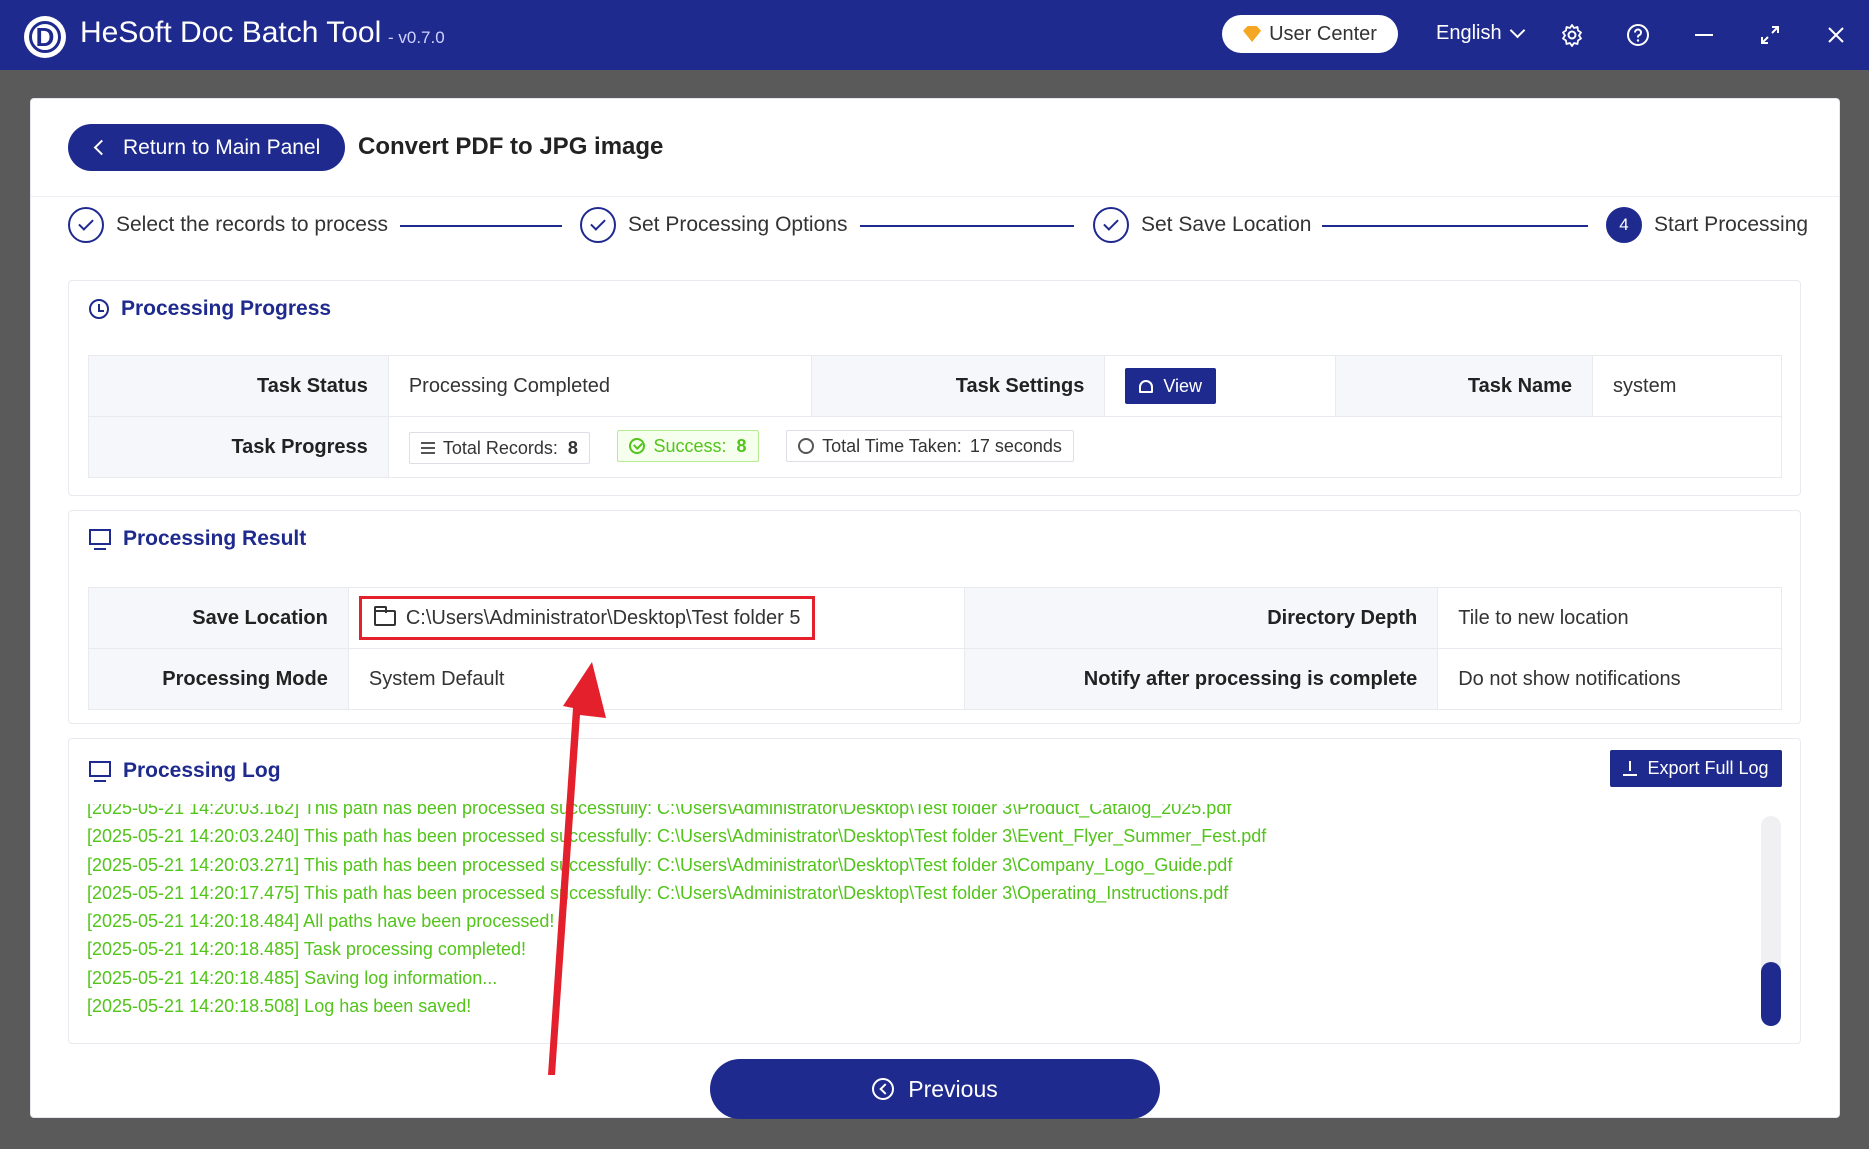 This screenshot has height=1149, width=1869. Describe the element at coordinates (1630, 768) in the screenshot. I see `download-icon` at that location.